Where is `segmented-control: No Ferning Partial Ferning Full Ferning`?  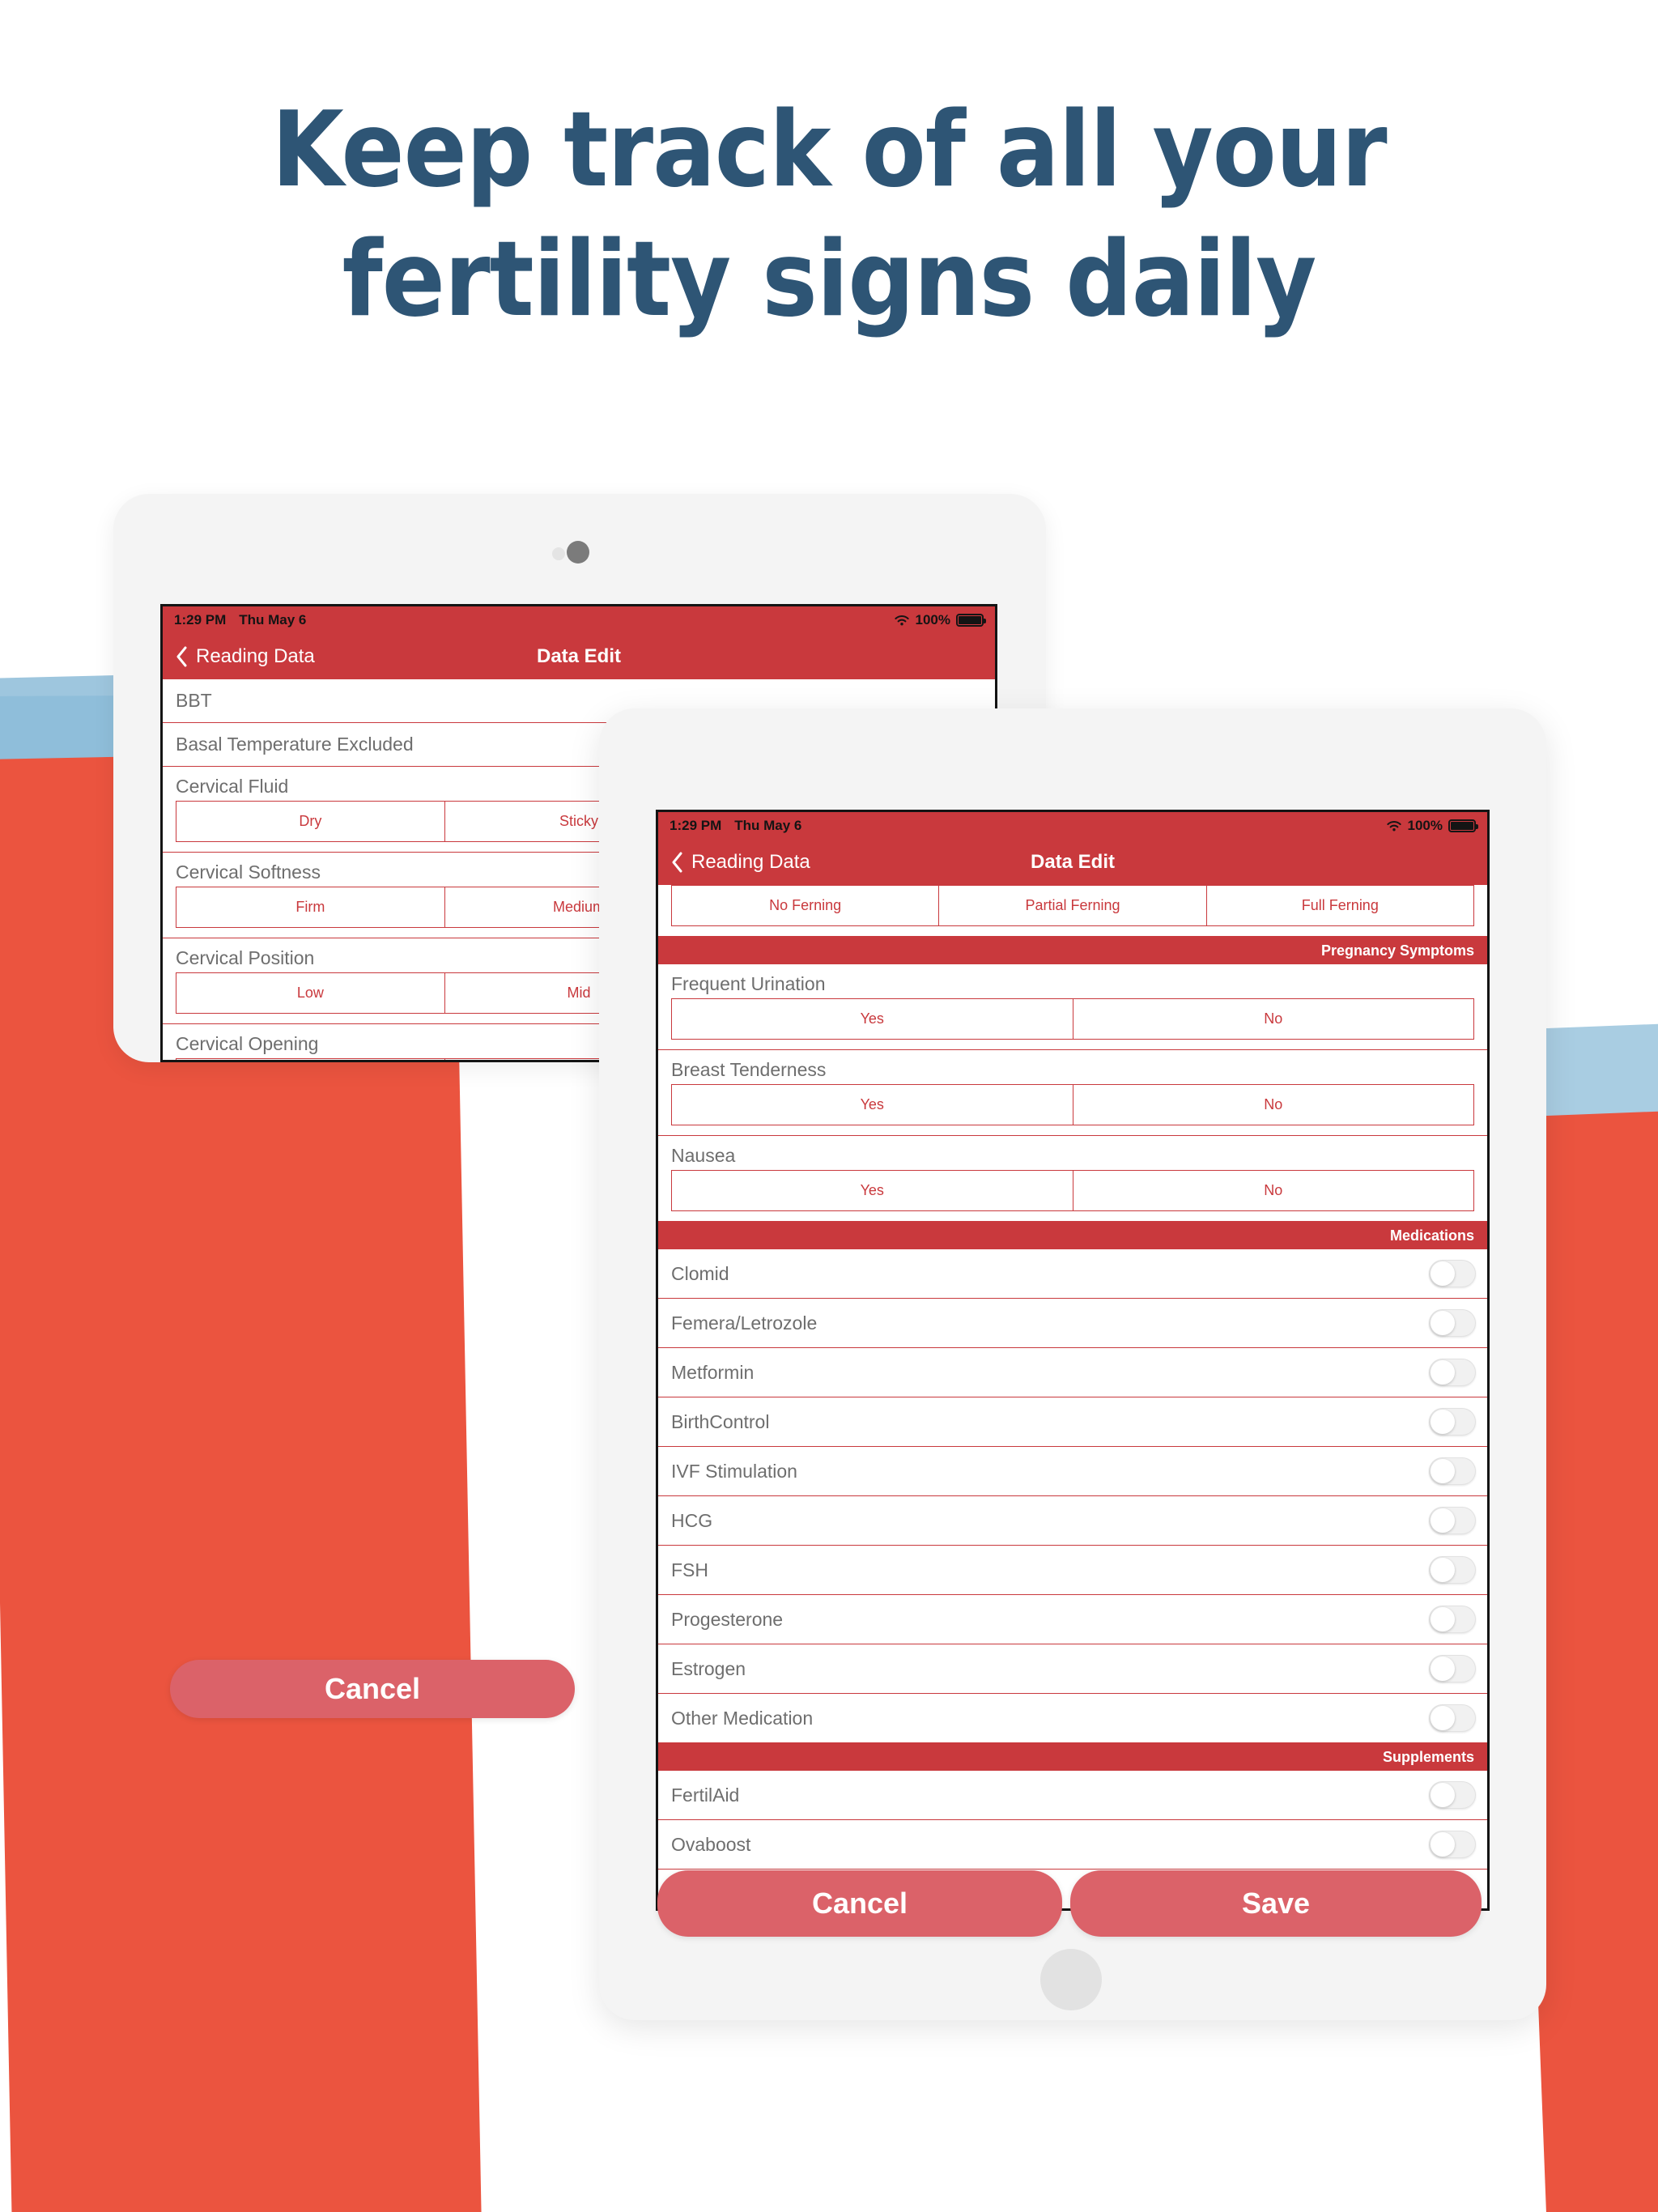
segmented-control: No Ferning Partial Ferning Full Ferning is located at coordinates (1072, 906).